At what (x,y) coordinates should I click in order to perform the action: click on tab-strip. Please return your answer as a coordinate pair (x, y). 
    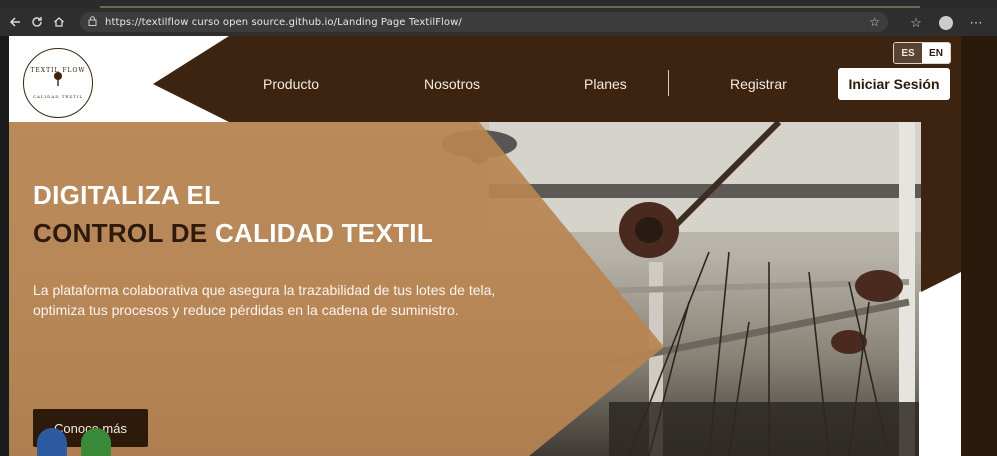
    Looking at the image, I should click on (498, 4).